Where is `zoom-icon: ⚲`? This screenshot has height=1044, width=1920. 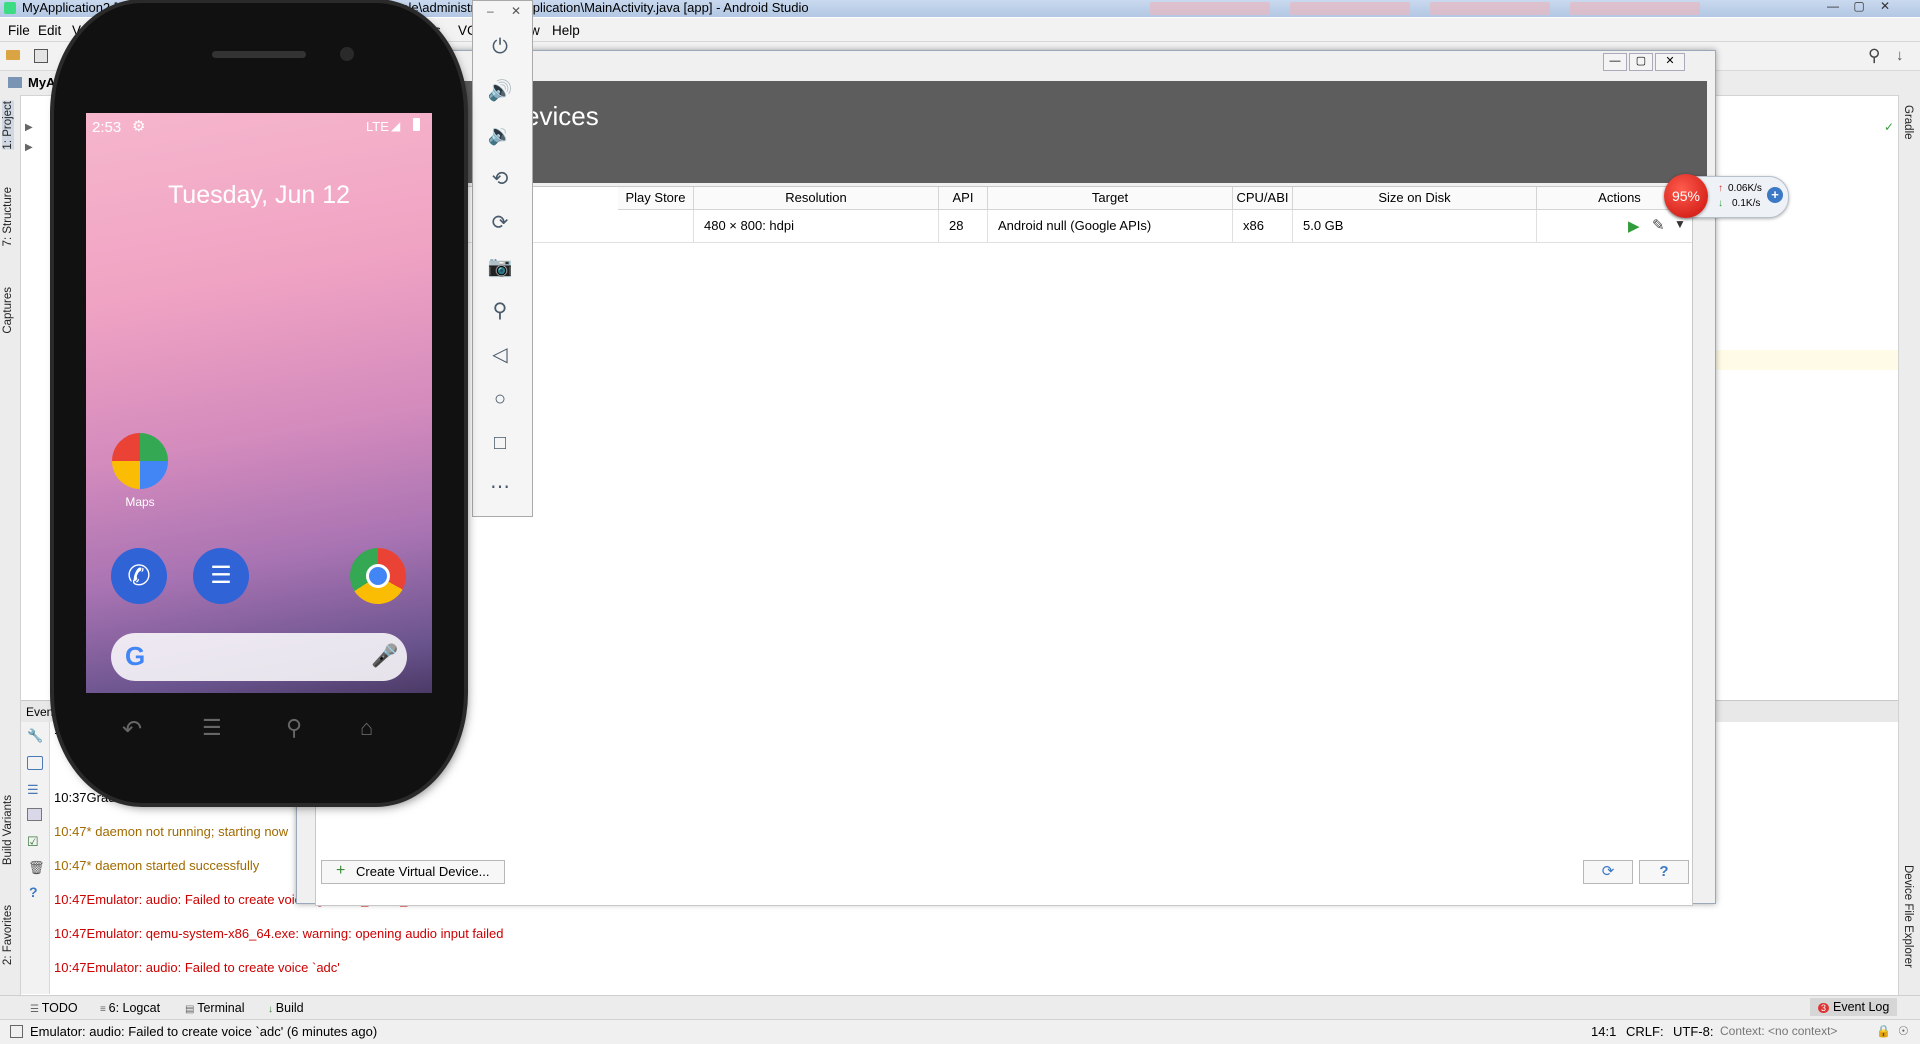
zoom-icon: ⚲ is located at coordinates (500, 311).